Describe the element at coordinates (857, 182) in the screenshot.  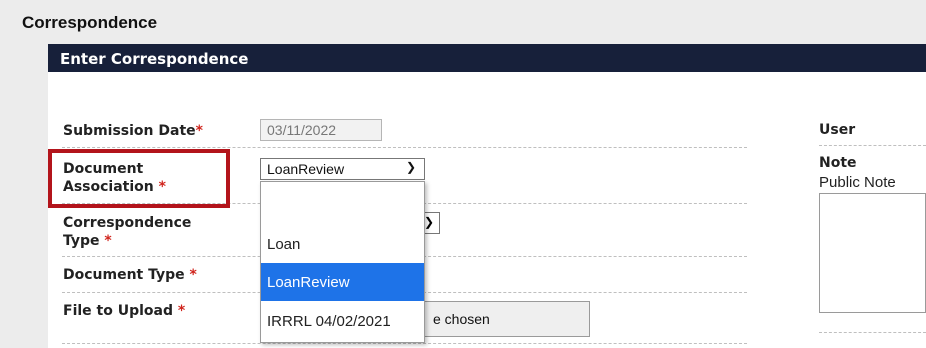
I see `public-note-label: Public Note` at that location.